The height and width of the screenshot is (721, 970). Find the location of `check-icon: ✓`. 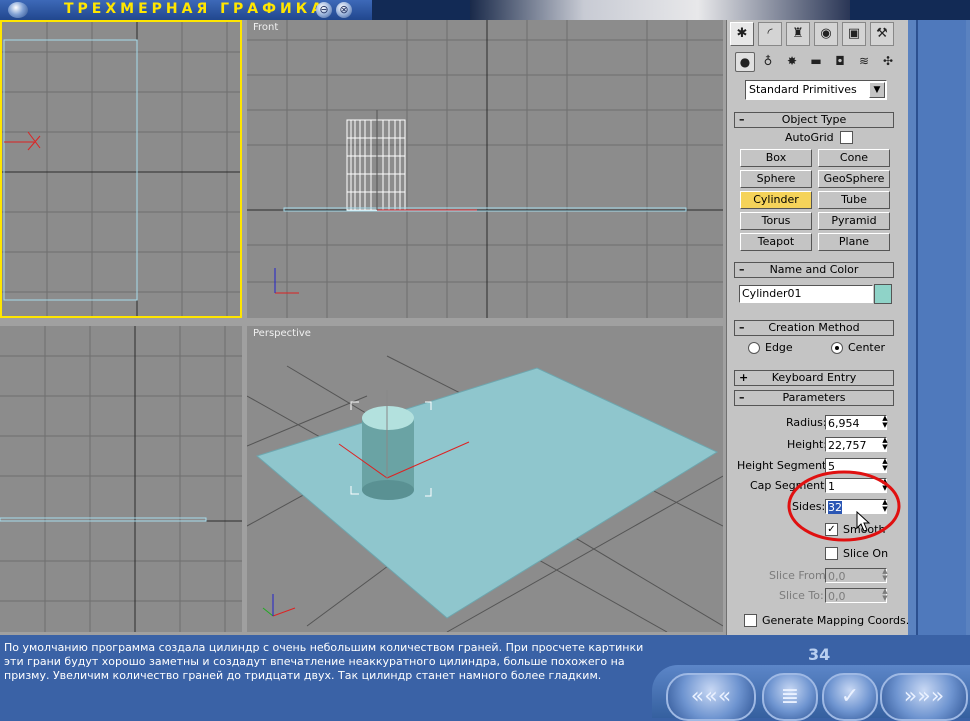

check-icon: ✓ is located at coordinates (850, 696).